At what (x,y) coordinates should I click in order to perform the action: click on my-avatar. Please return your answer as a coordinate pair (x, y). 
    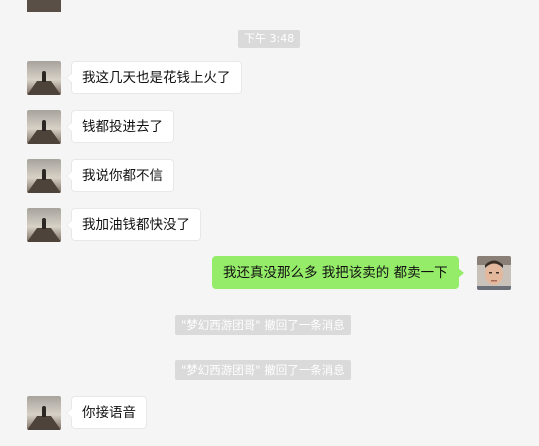
    Looking at the image, I should click on (494, 273).